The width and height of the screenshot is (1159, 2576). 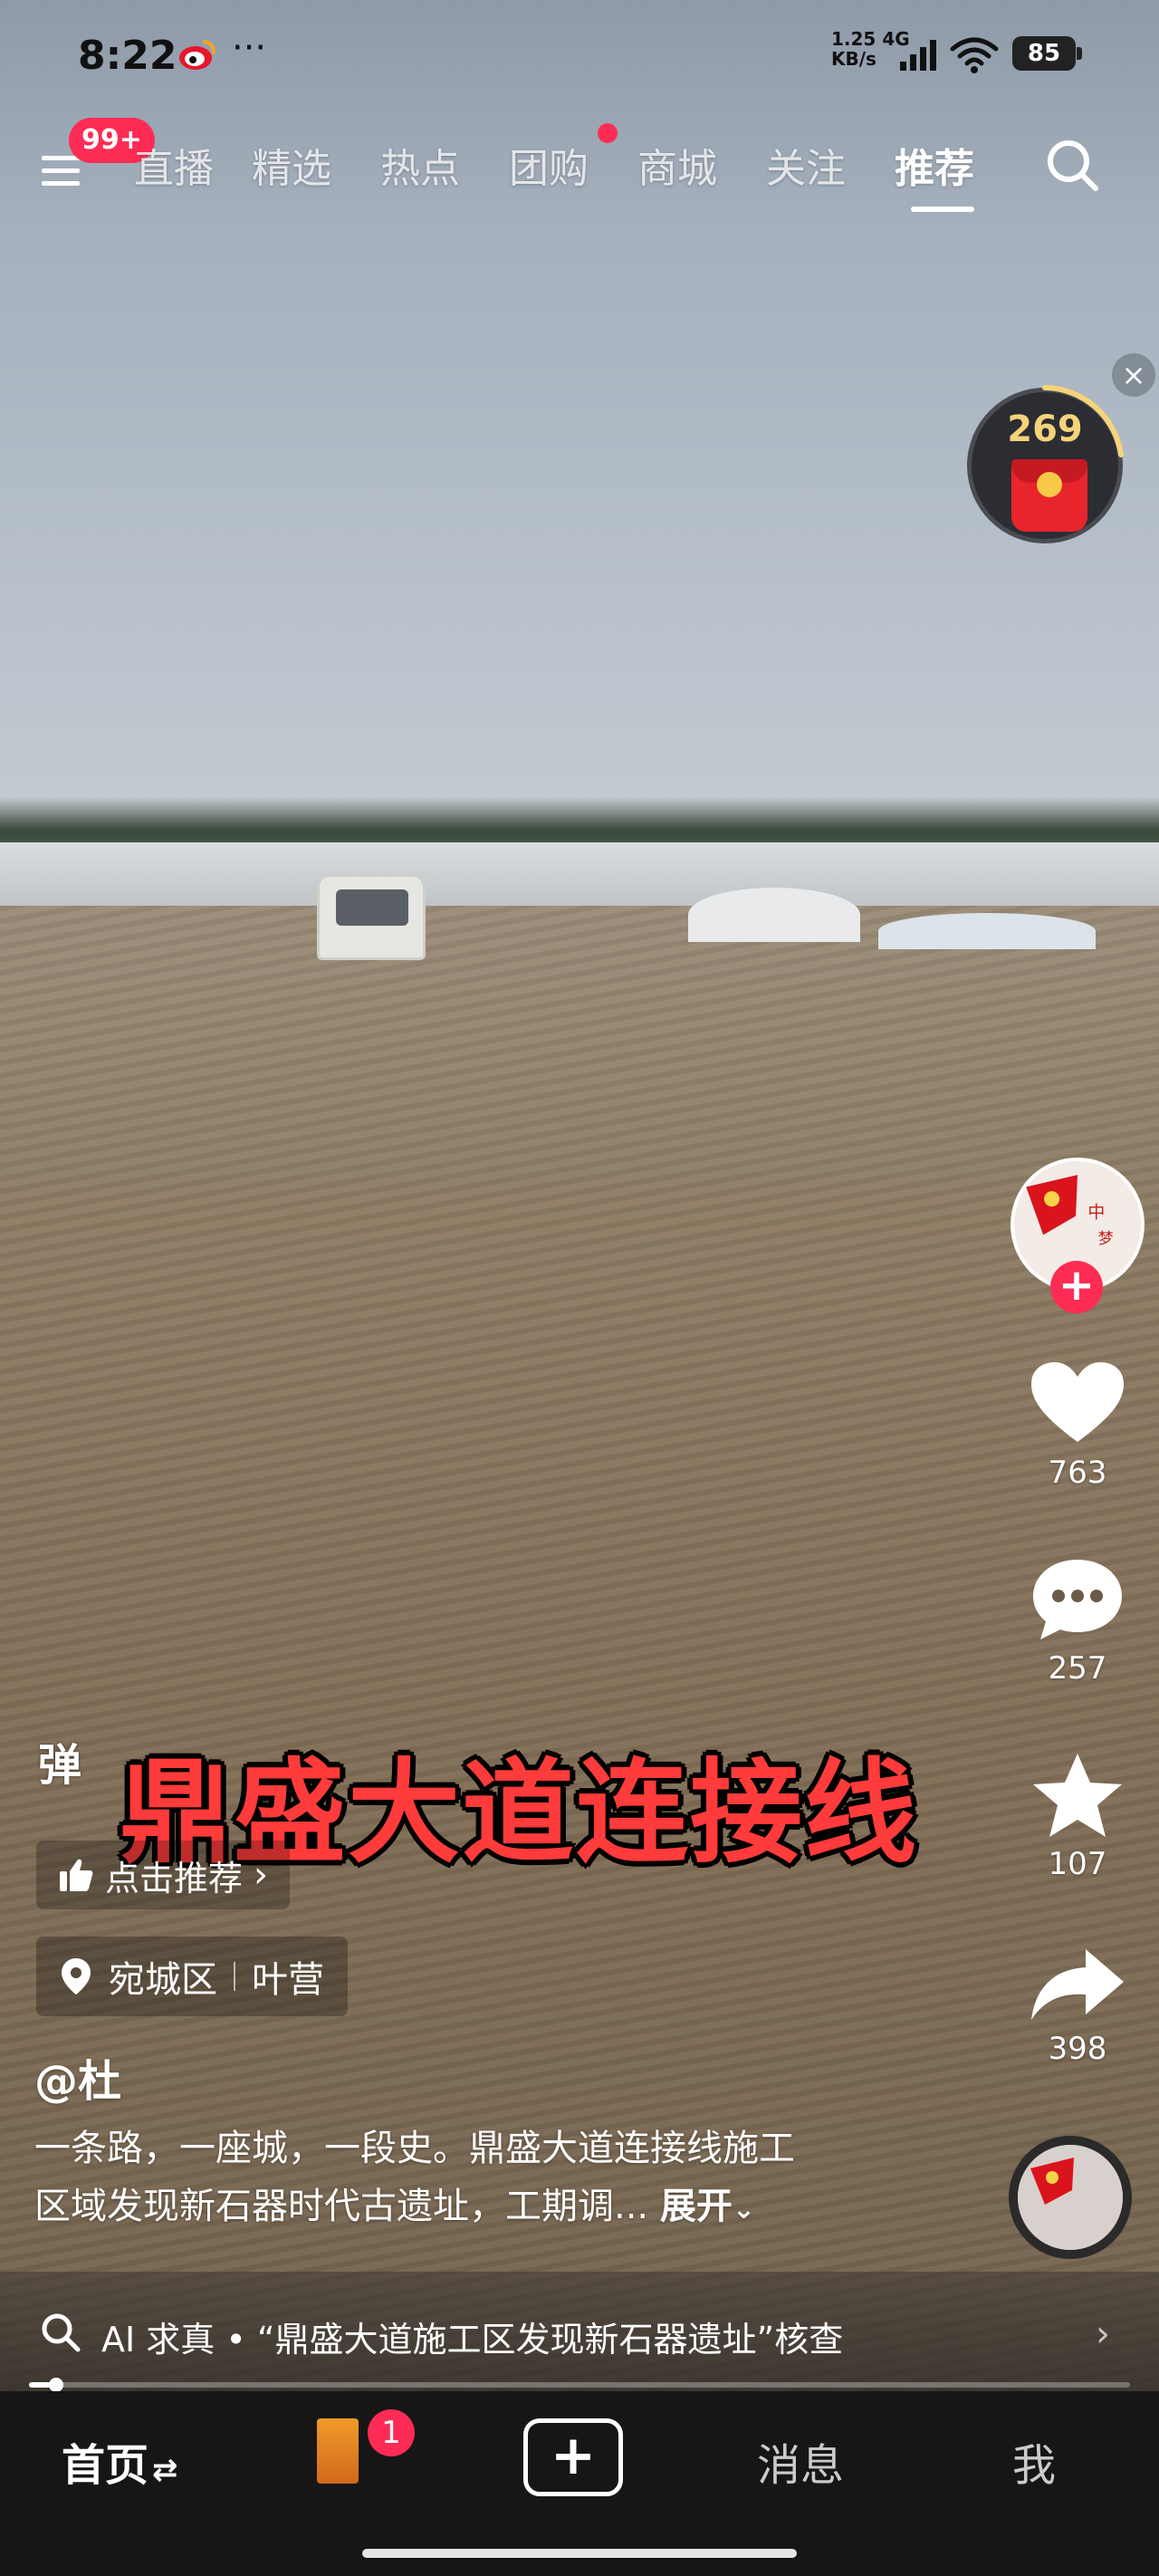 What do you see at coordinates (420, 165) in the screenshot?
I see `tab-hot: 热点` at bounding box center [420, 165].